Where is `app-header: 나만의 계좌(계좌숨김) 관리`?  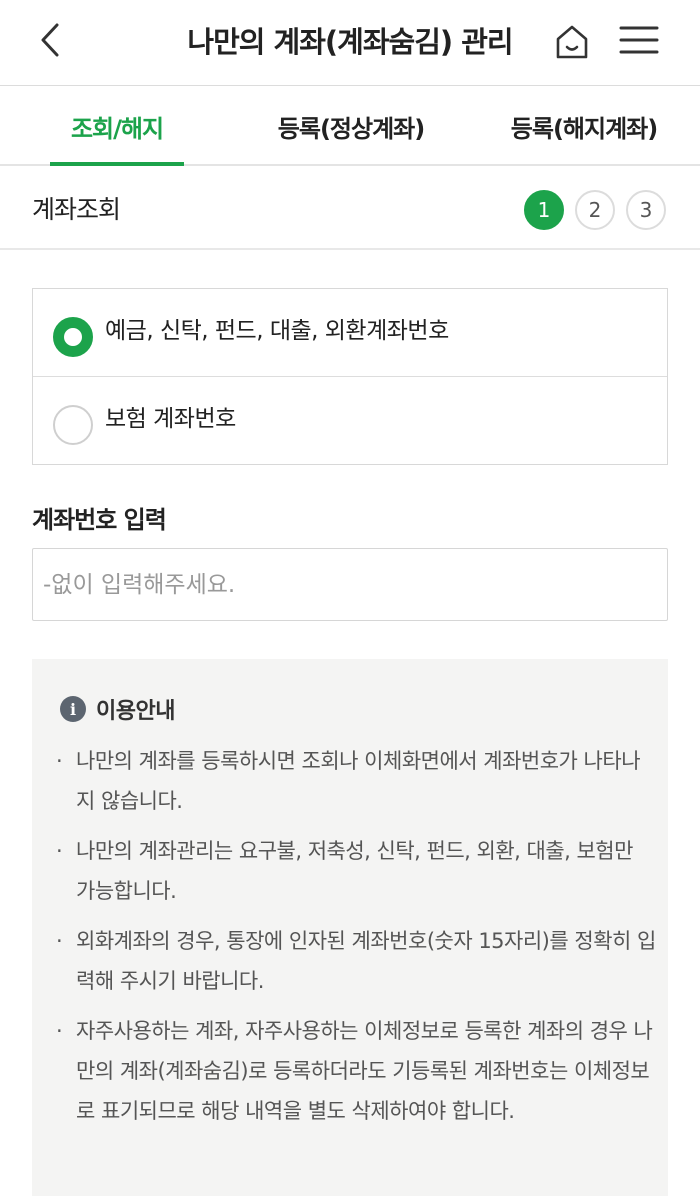
app-header: 나만의 계좌(계좌숨김) 관리 is located at coordinates (350, 43).